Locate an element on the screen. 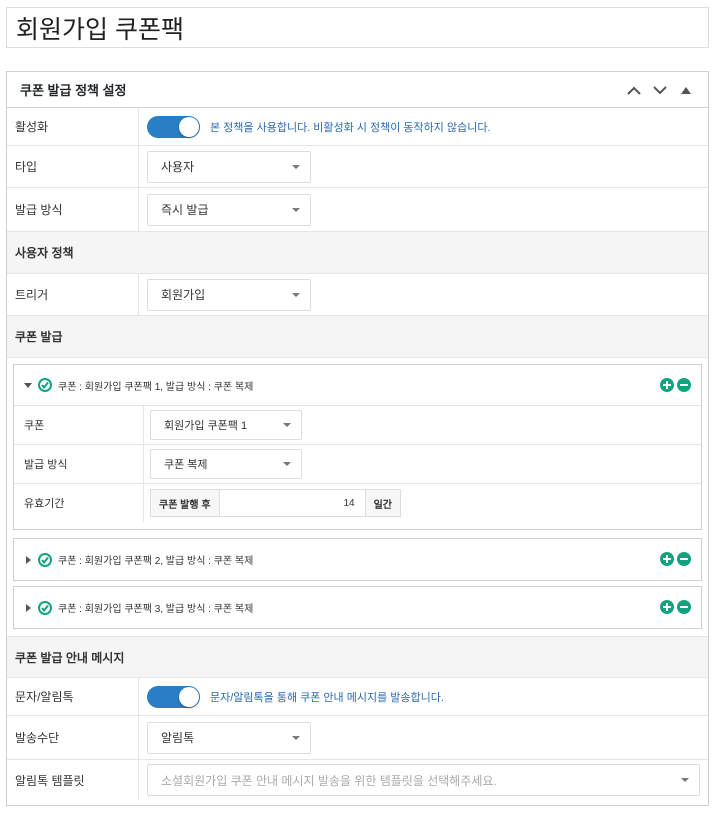  template-select: 소셜회원가입 쿠폰 안내 메시지 발송을 위한 템플릿을 선택해주세요. is located at coordinates (423, 780).